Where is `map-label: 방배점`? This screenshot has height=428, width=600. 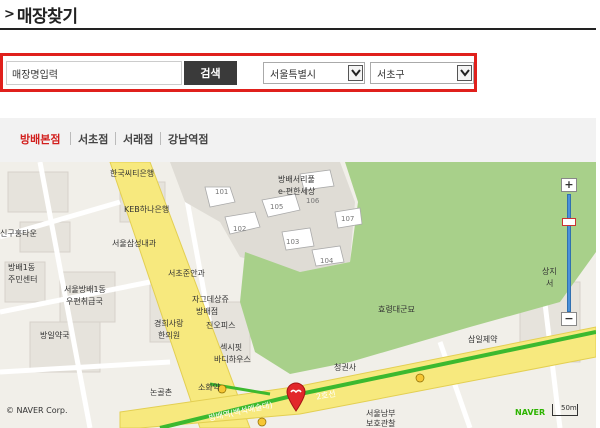 map-label: 방배점 is located at coordinates (207, 311).